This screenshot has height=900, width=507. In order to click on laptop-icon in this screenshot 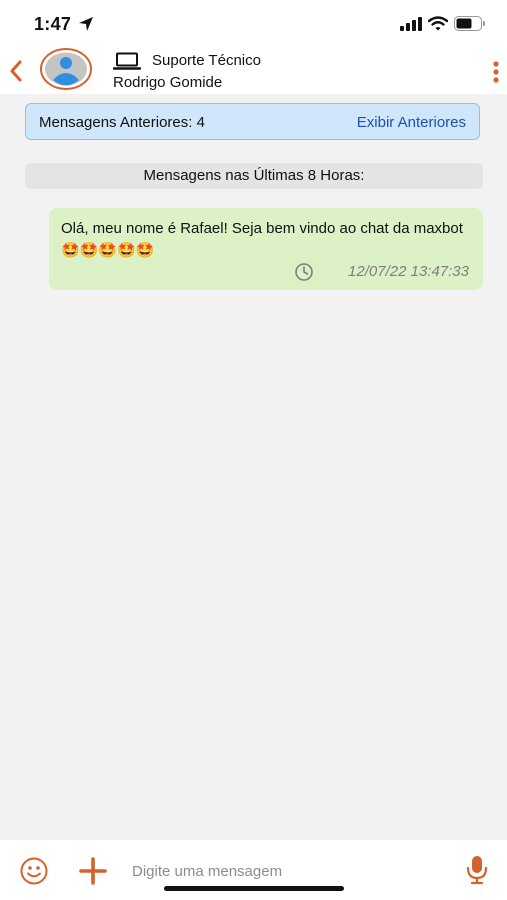, I will do `click(127, 61)`.